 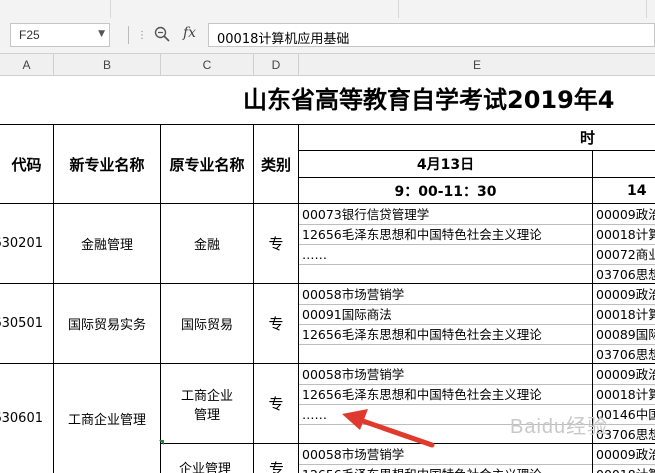 I want to click on row2-category: 专, so click(x=276, y=324).